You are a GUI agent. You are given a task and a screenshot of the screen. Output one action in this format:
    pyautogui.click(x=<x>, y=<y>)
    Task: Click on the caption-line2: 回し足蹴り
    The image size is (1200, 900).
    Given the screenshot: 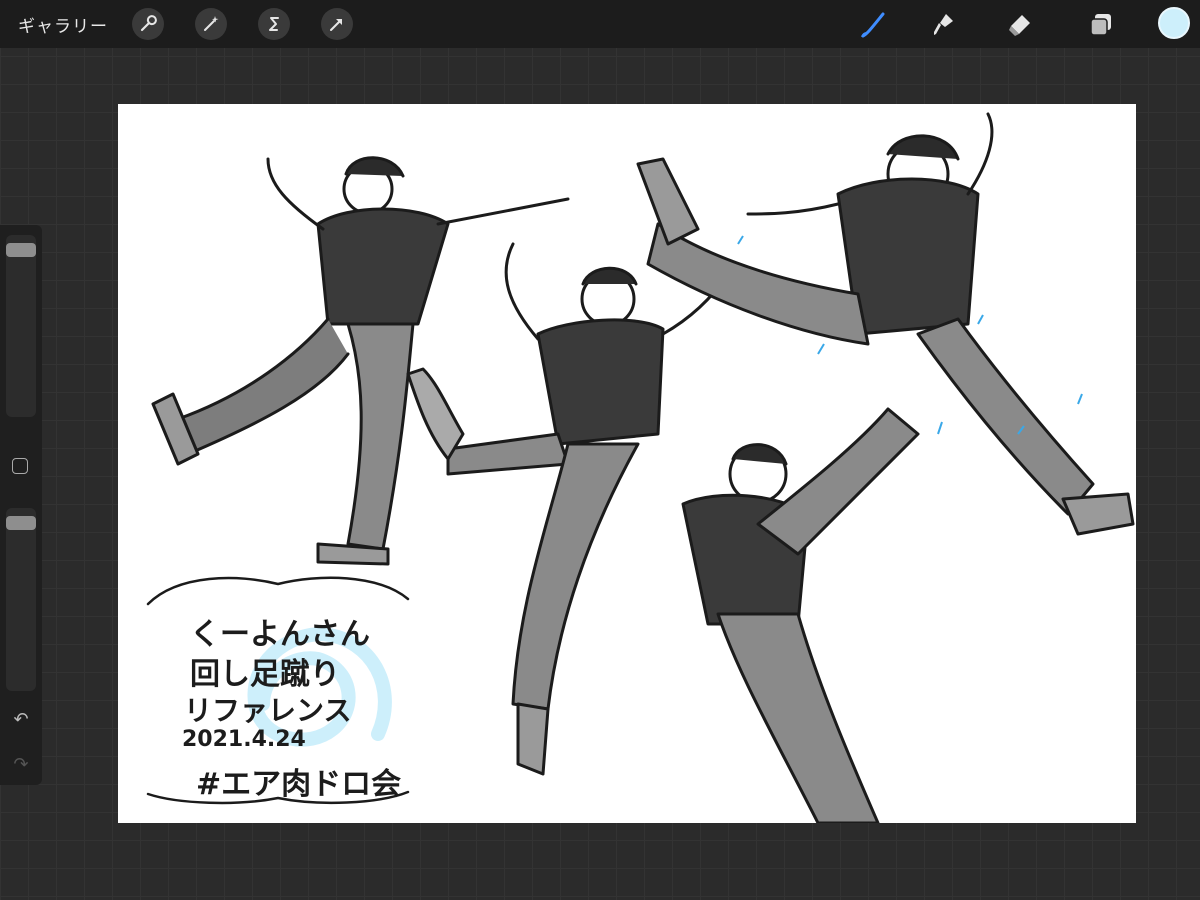 What is the action you would take?
    pyautogui.click(x=265, y=674)
    